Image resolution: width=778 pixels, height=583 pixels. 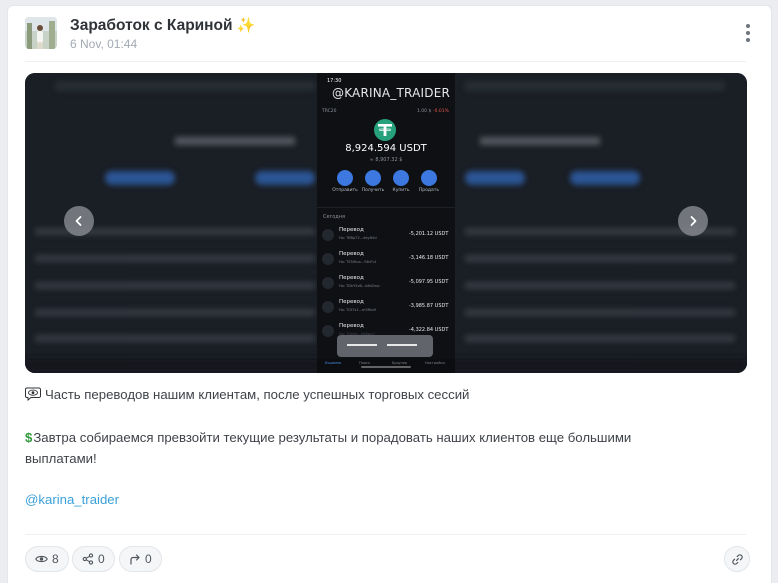 What do you see at coordinates (151, 25) in the screenshot?
I see `channel-title-text: Заработок с Кариной` at bounding box center [151, 25].